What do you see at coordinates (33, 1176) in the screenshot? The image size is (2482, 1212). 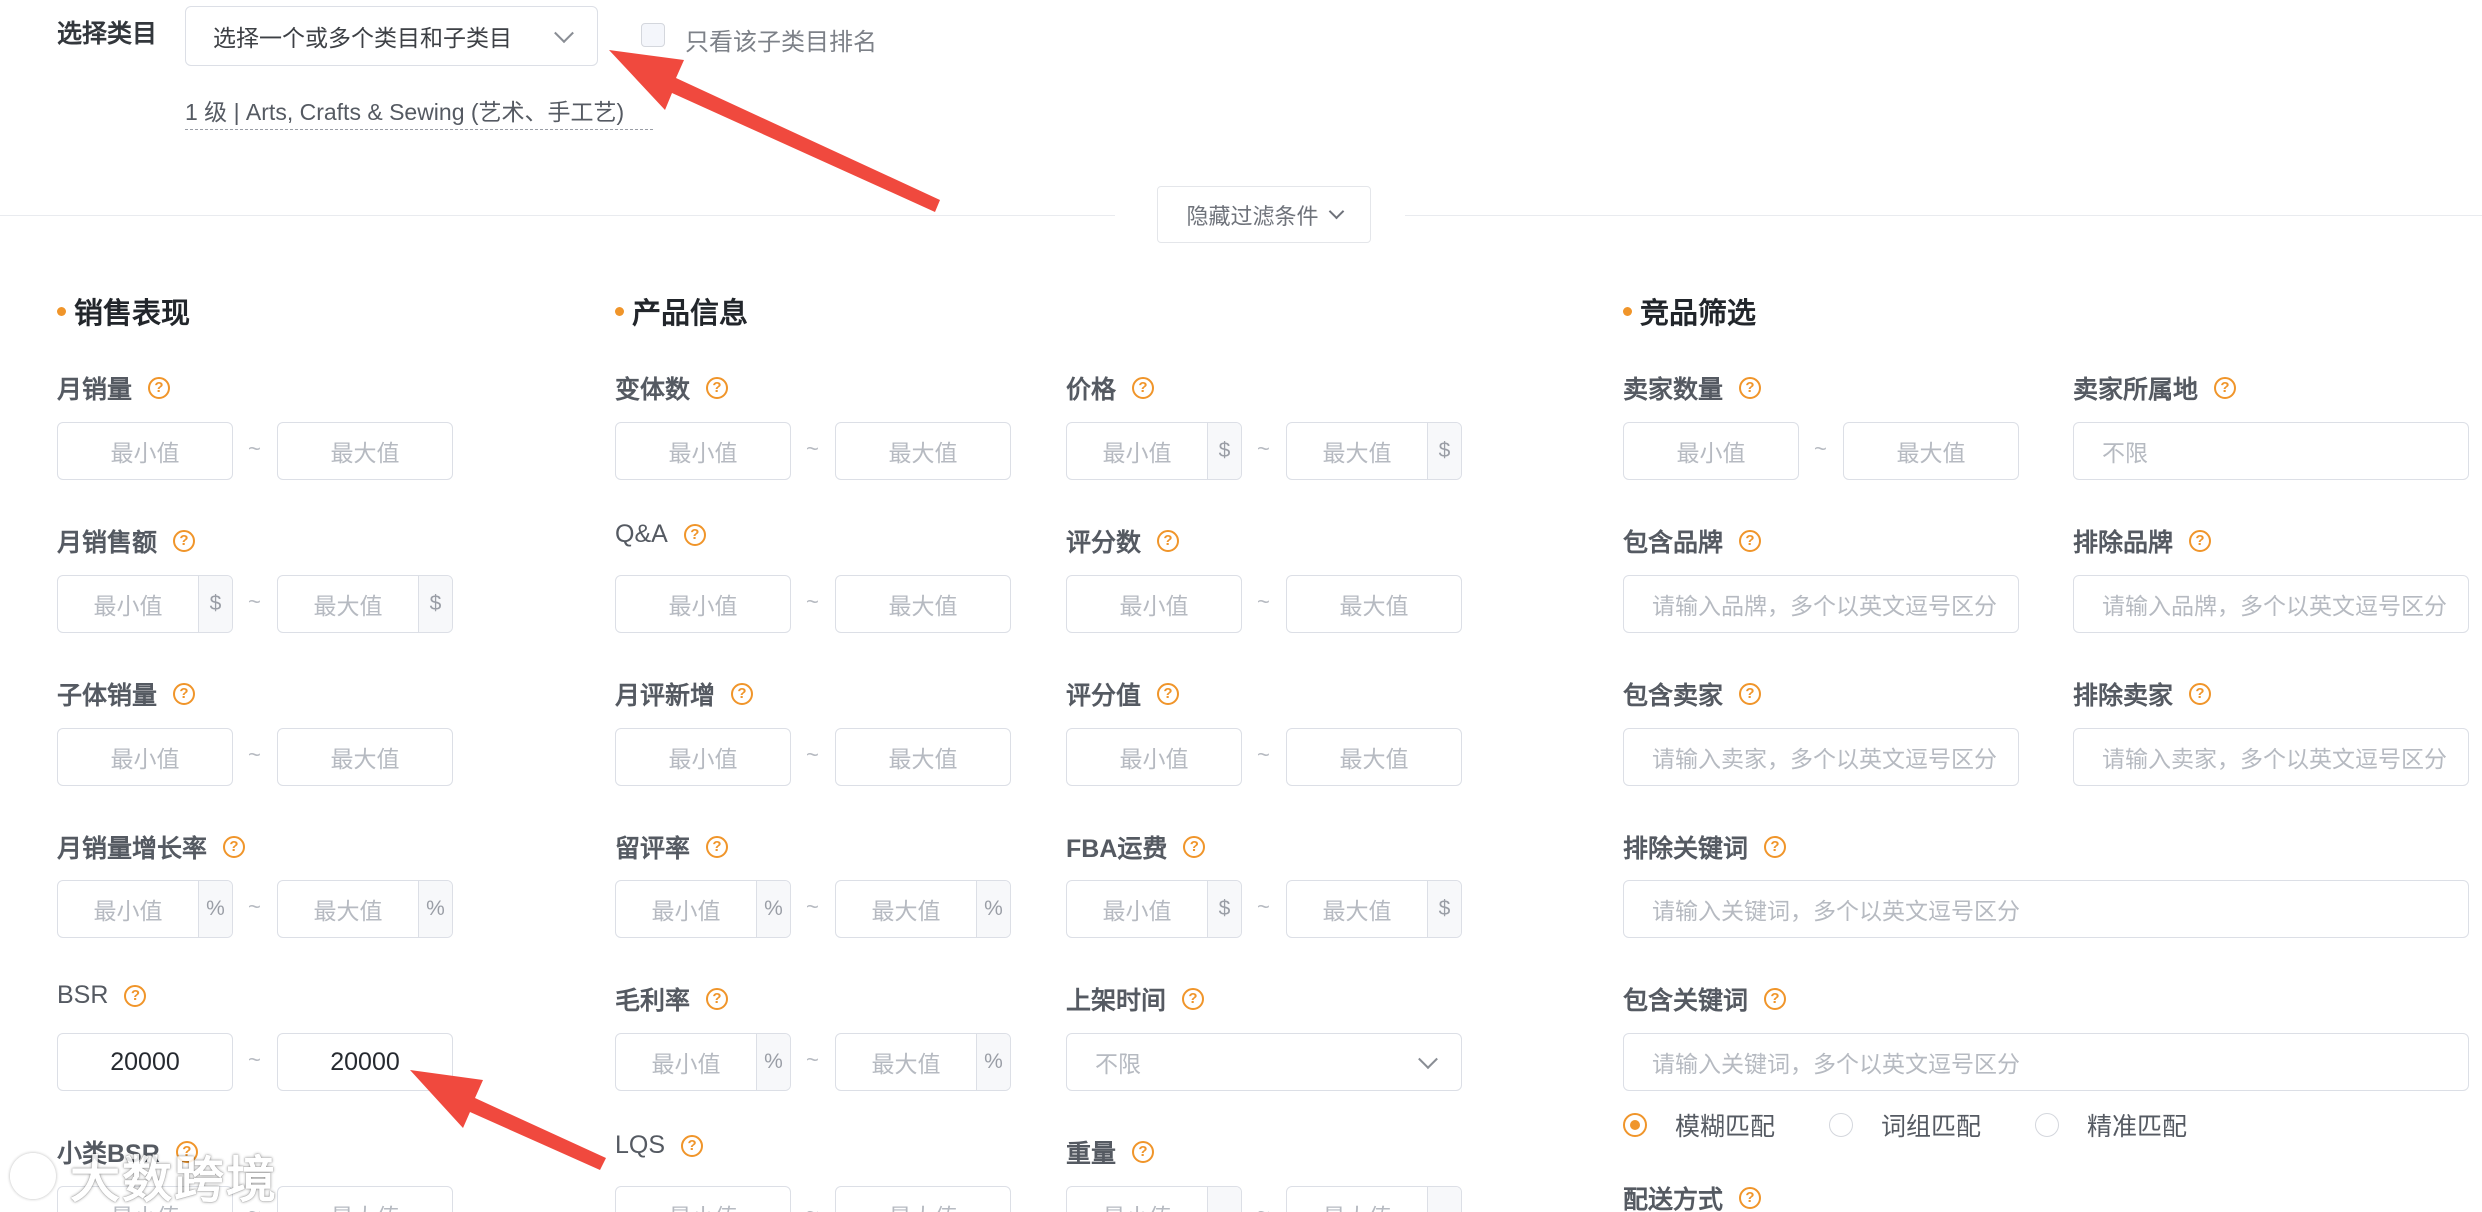 I see `watermark-c-icon` at bounding box center [33, 1176].